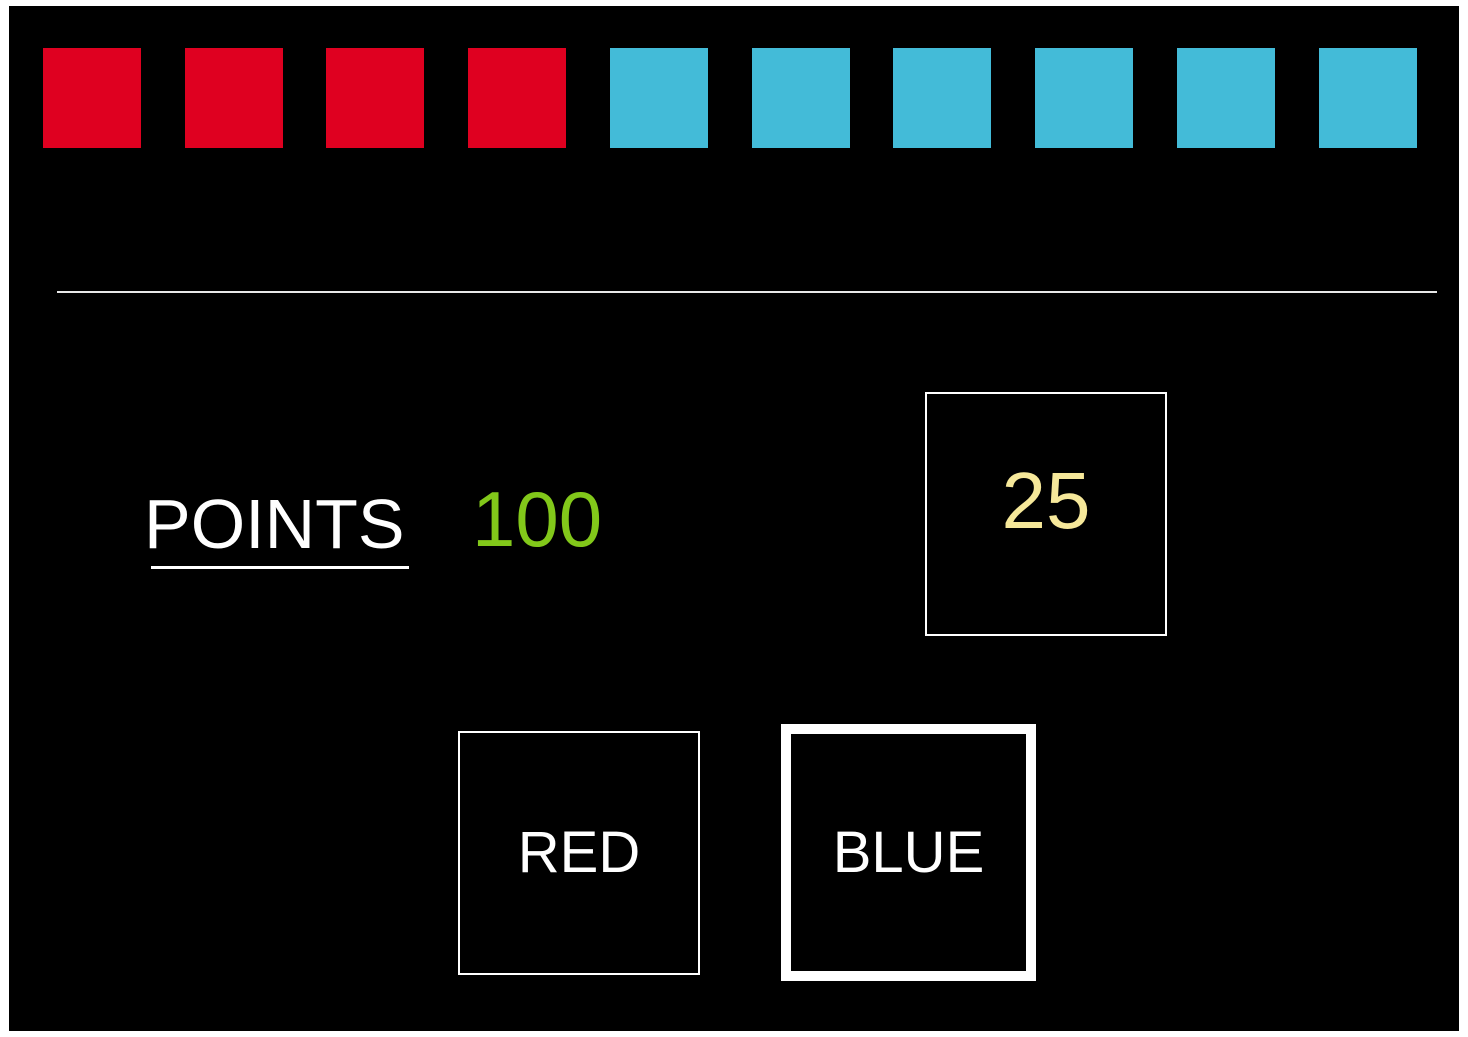 The width and height of the screenshot is (1468, 1037). What do you see at coordinates (280, 567) in the screenshot?
I see `points-underline` at bounding box center [280, 567].